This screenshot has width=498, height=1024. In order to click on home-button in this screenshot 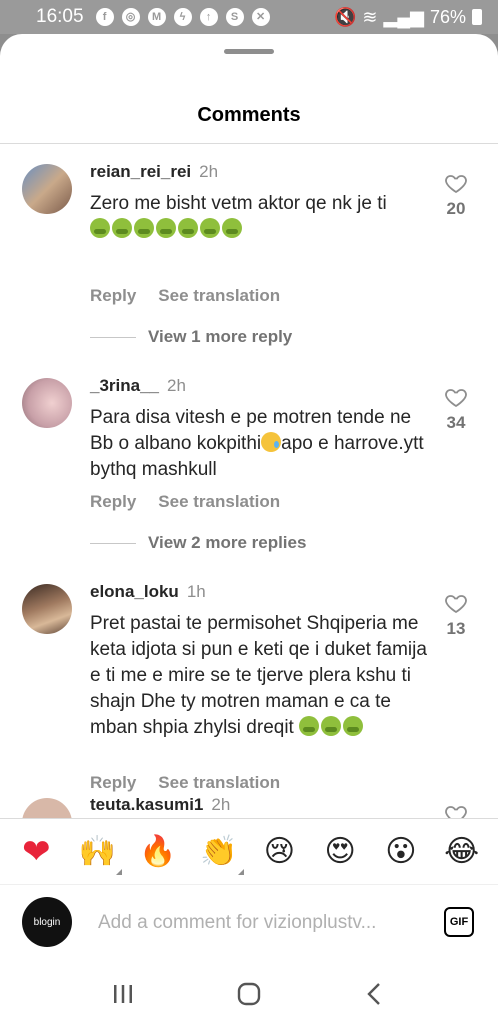, I will do `click(249, 994)`.